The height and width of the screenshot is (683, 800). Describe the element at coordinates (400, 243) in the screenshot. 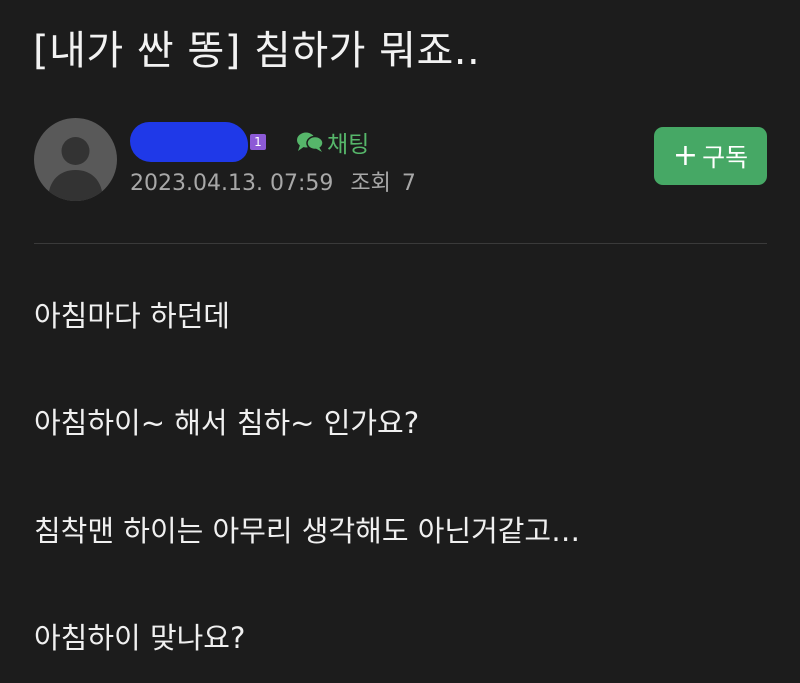

I see `header-divider` at that location.